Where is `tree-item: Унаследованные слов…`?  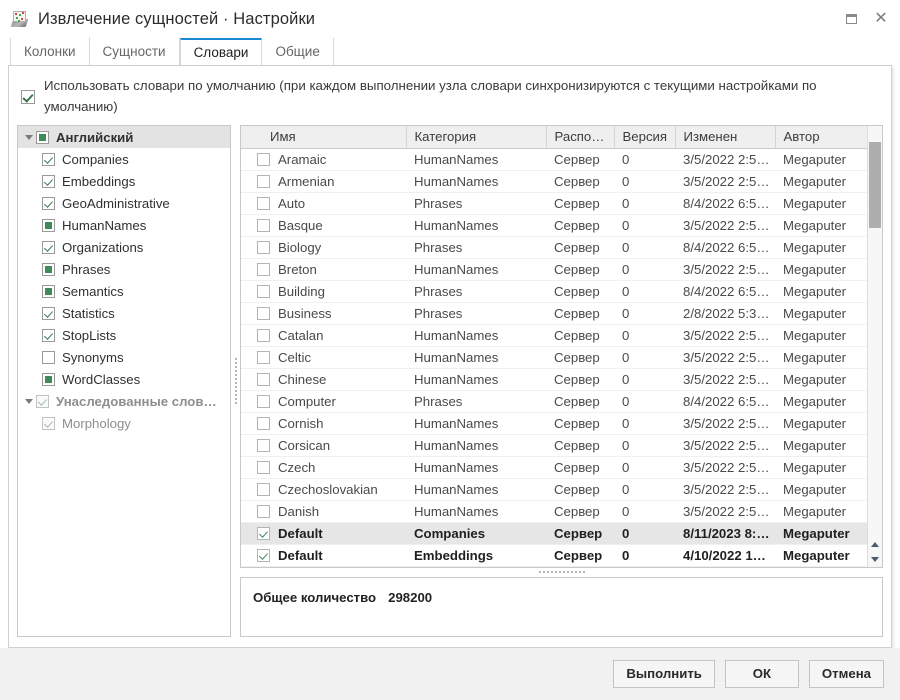
tree-item: Унаследованные слов… is located at coordinates (124, 401).